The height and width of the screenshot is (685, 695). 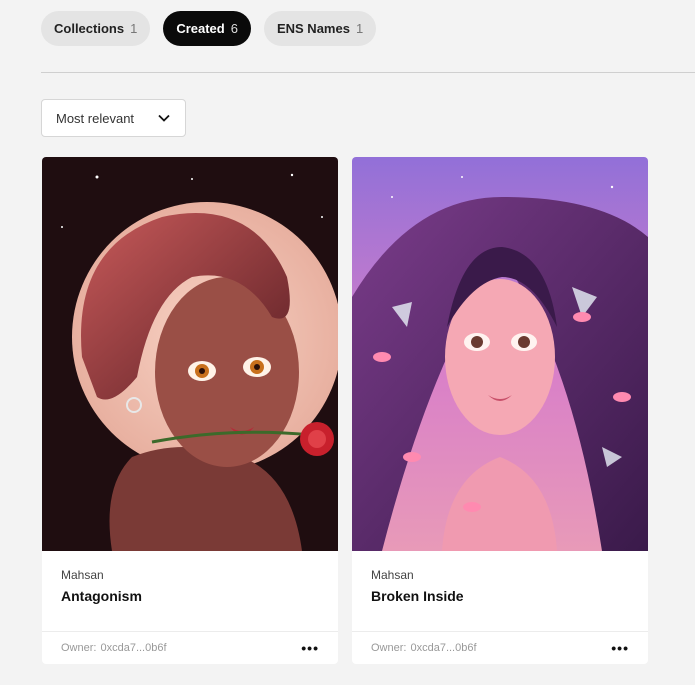 I want to click on tab-collections: Collections 1, so click(x=96, y=28).